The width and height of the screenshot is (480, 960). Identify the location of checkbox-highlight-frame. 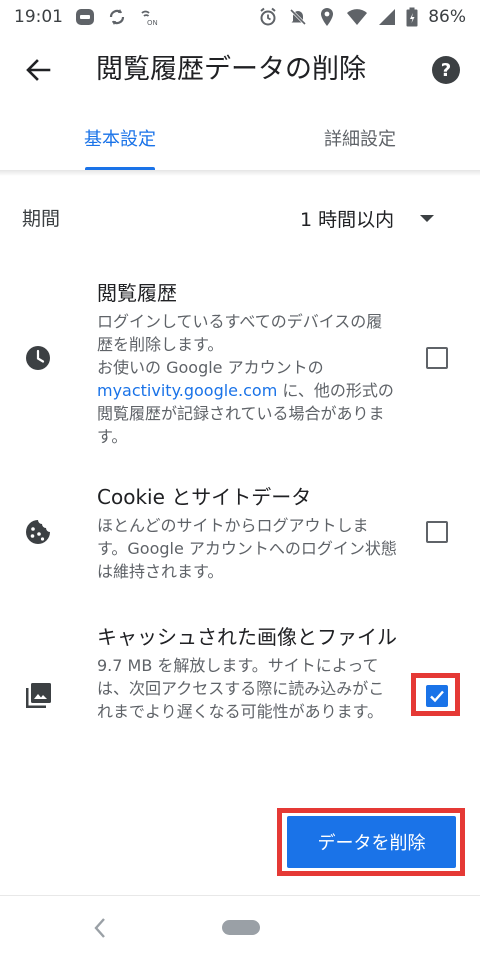
(435, 694).